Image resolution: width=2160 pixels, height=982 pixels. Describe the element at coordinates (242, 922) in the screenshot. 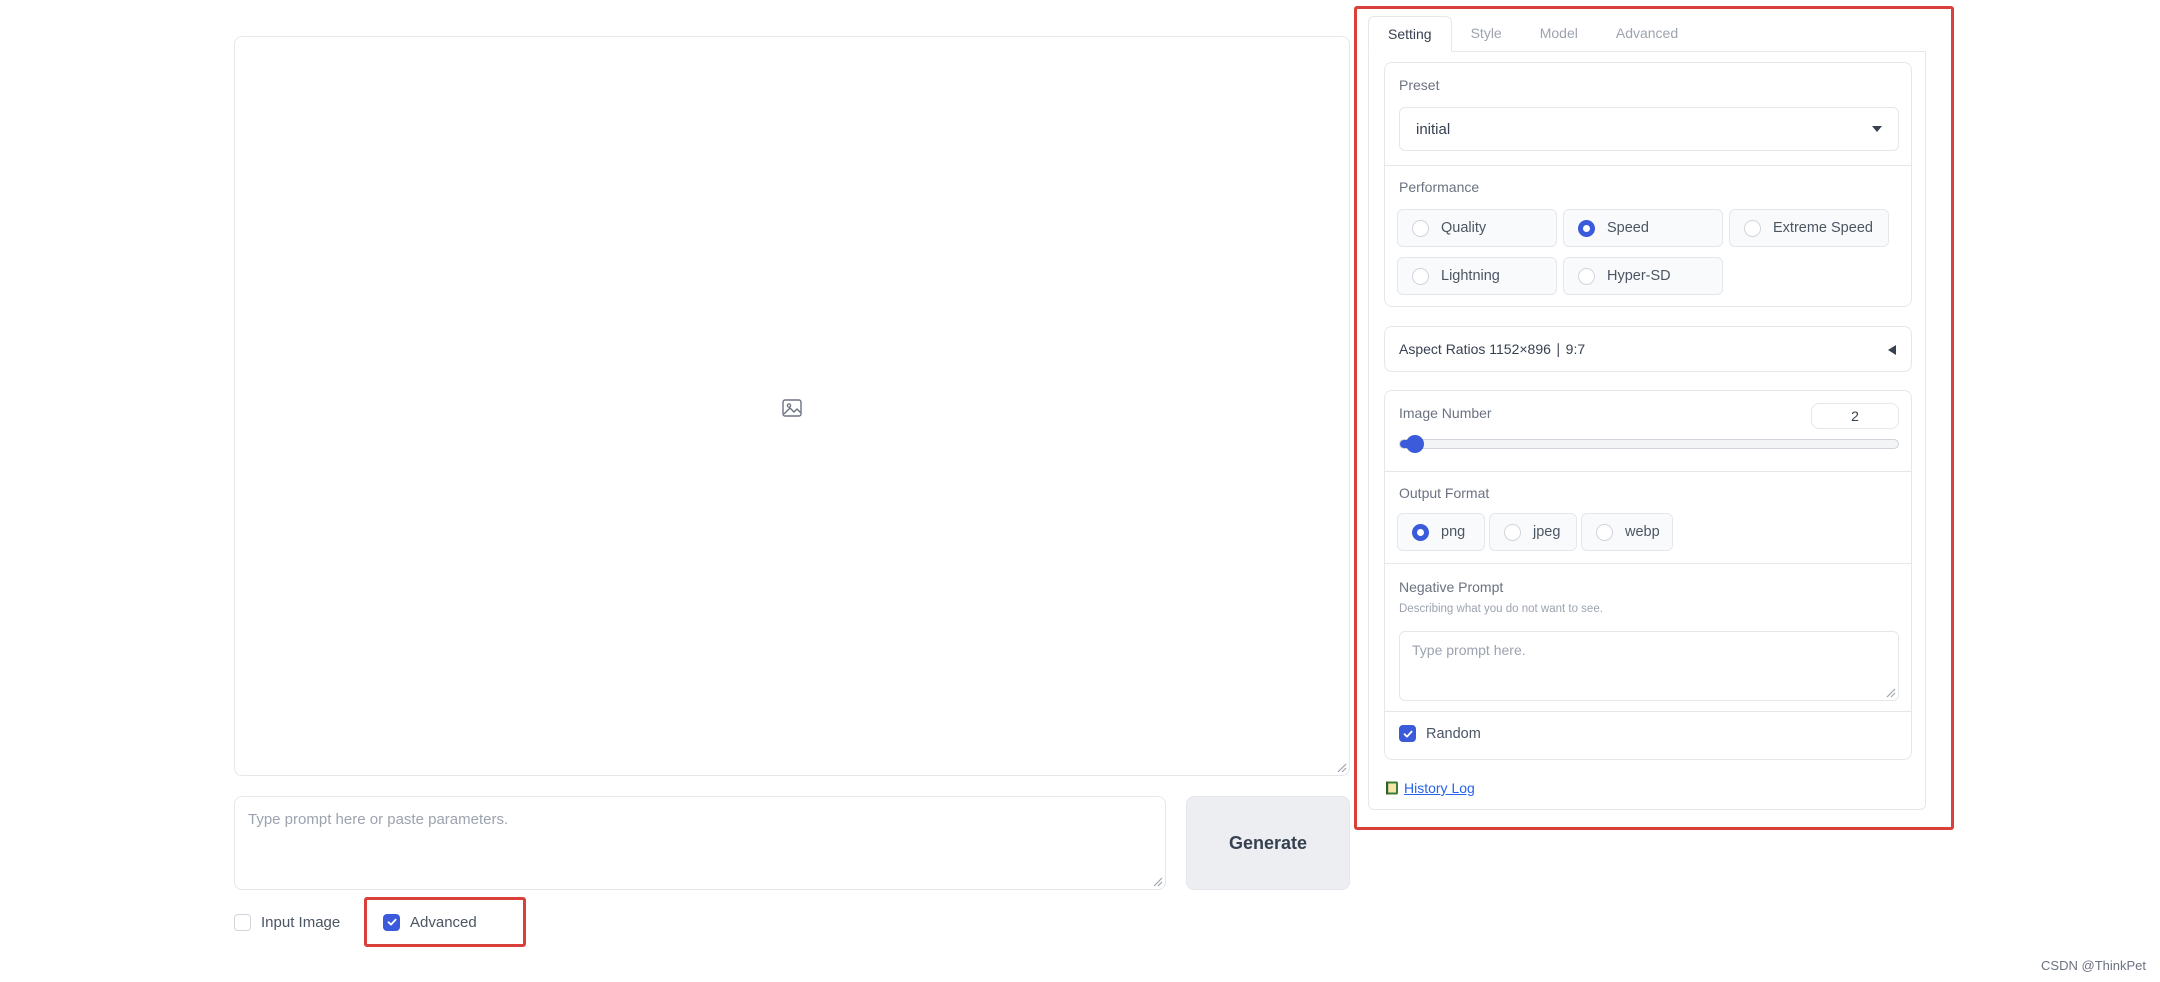

I see `checkbox-box` at that location.